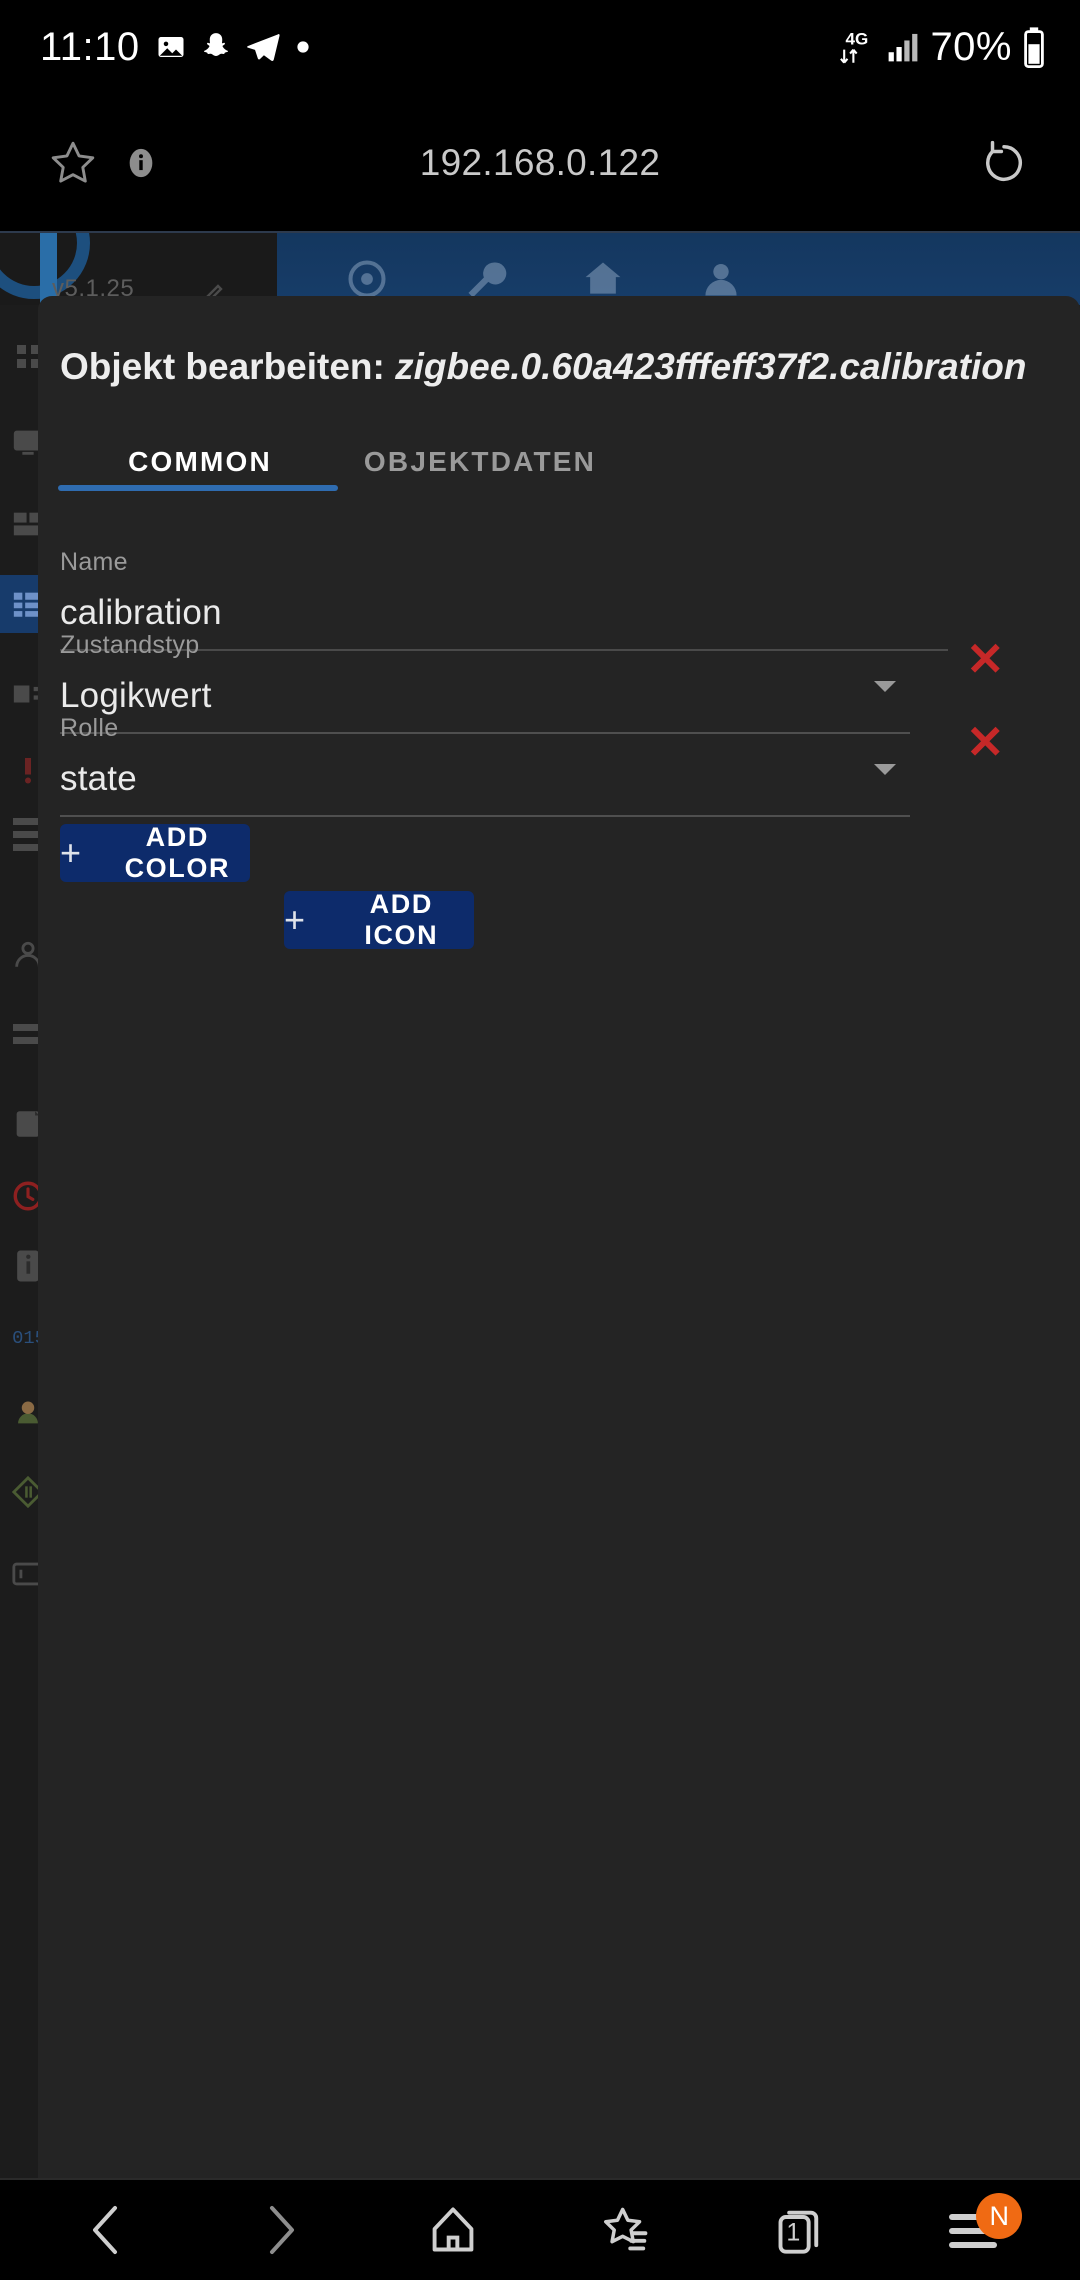 The width and height of the screenshot is (1080, 2280). Describe the element at coordinates (28, 356) in the screenshot. I see `grid-icon` at that location.